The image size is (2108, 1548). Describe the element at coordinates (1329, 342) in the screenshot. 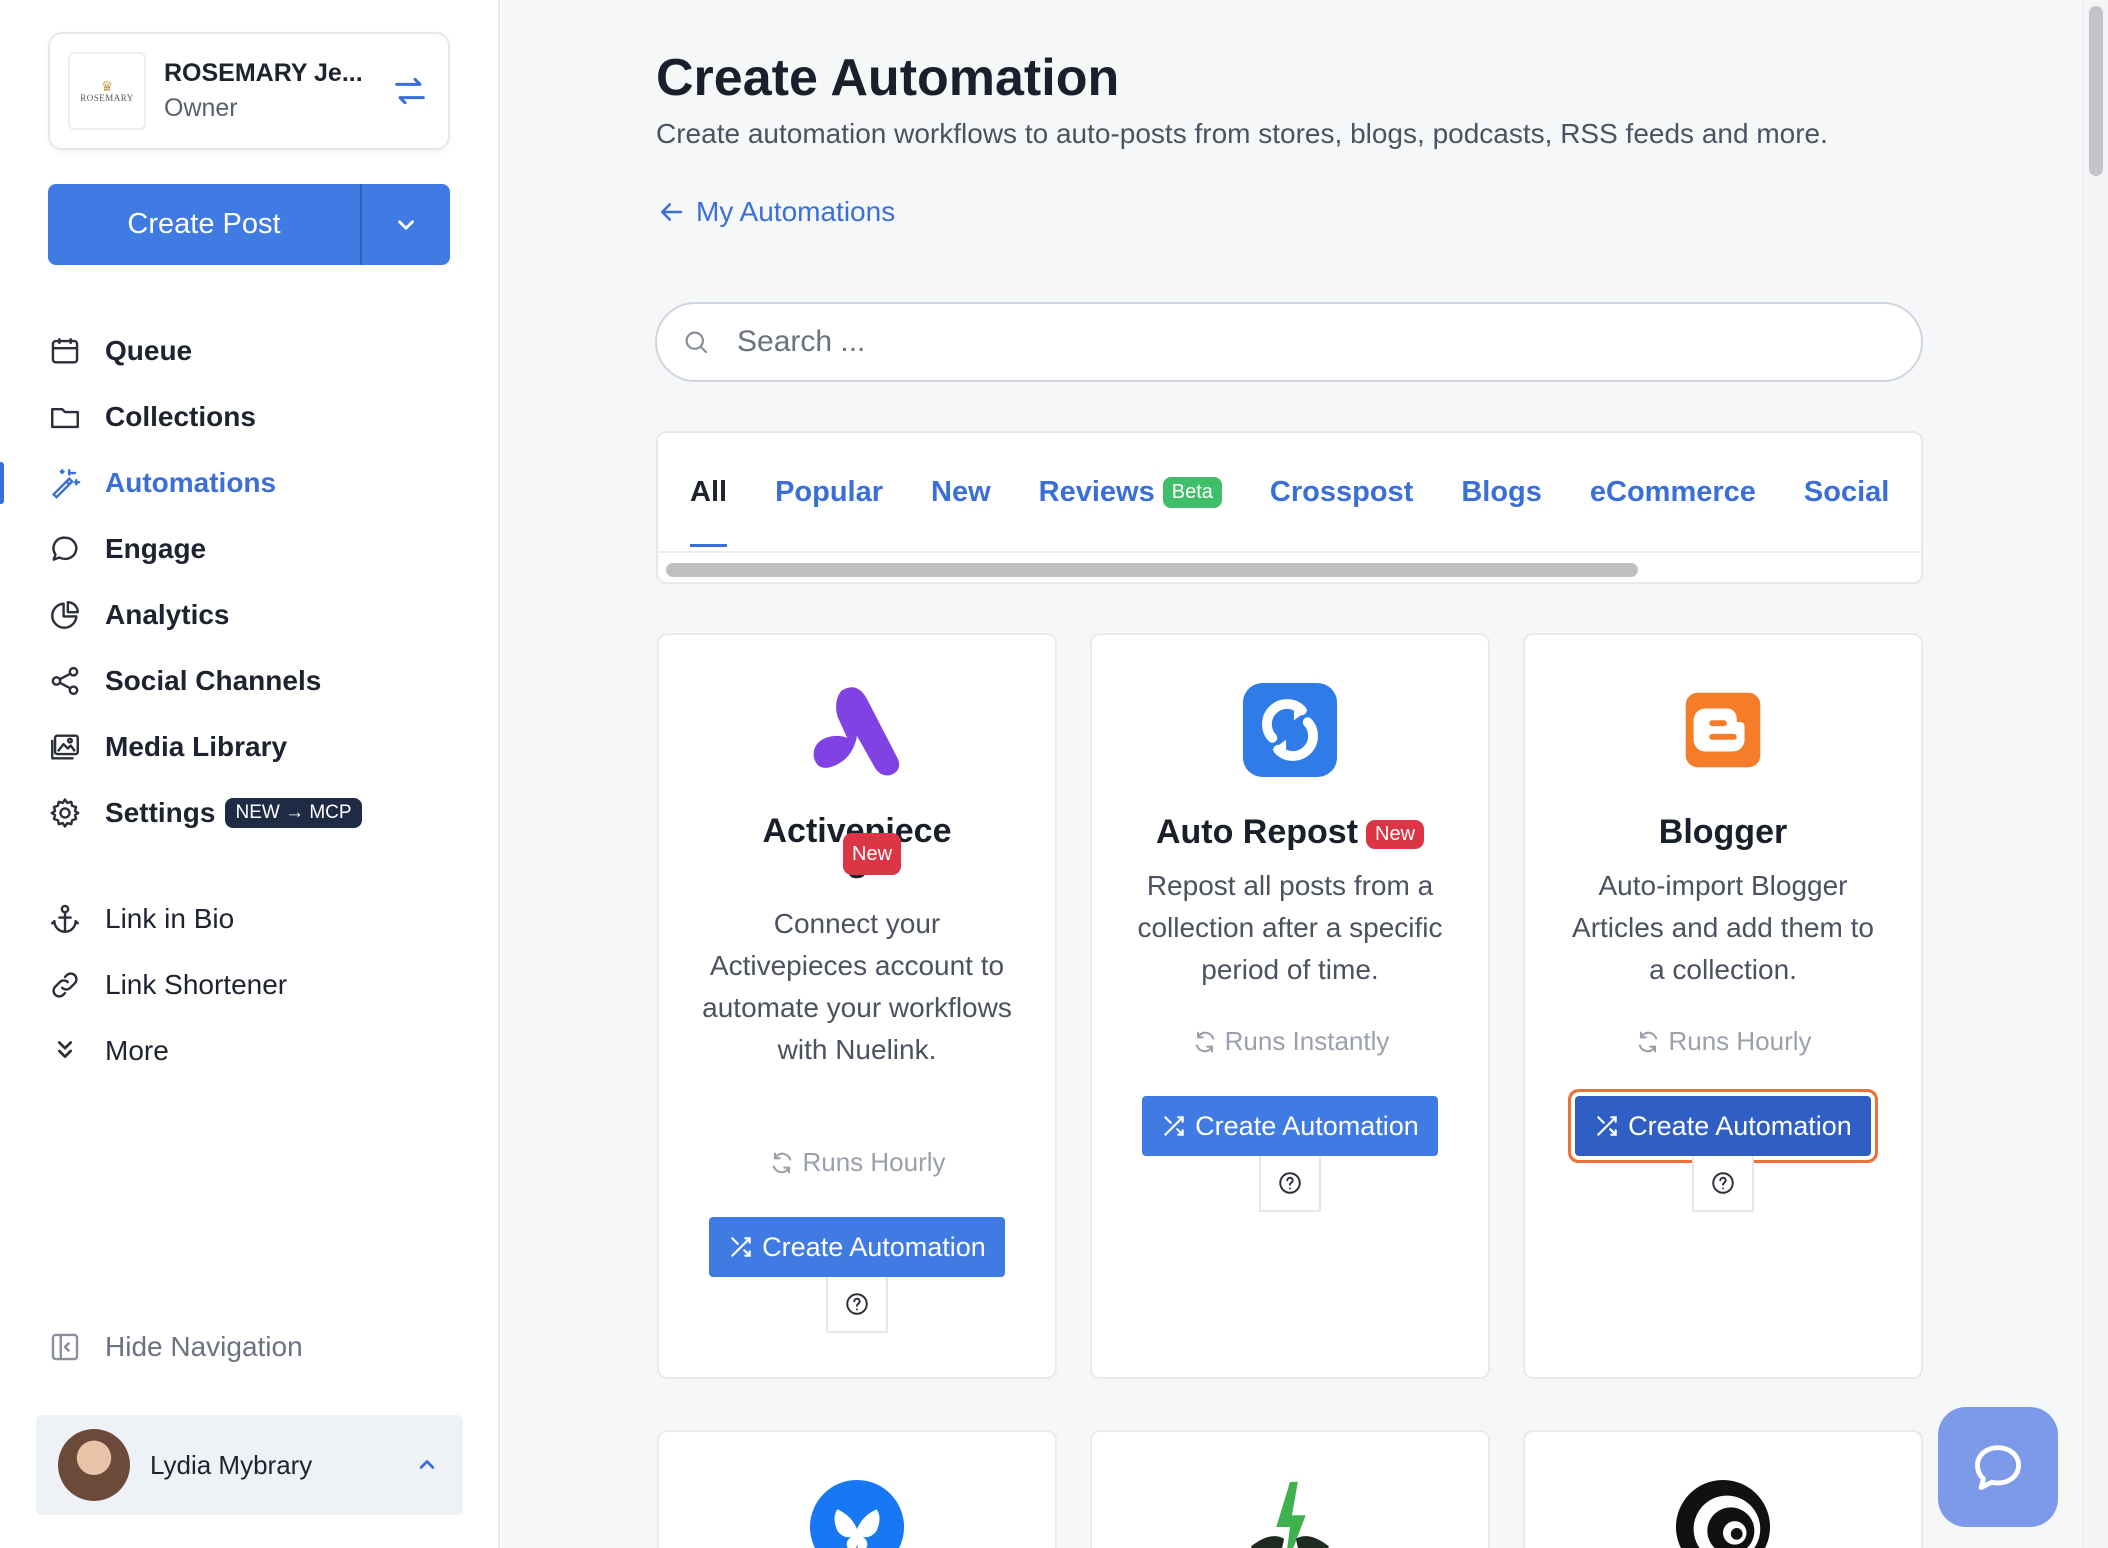

I see `search-input` at that location.